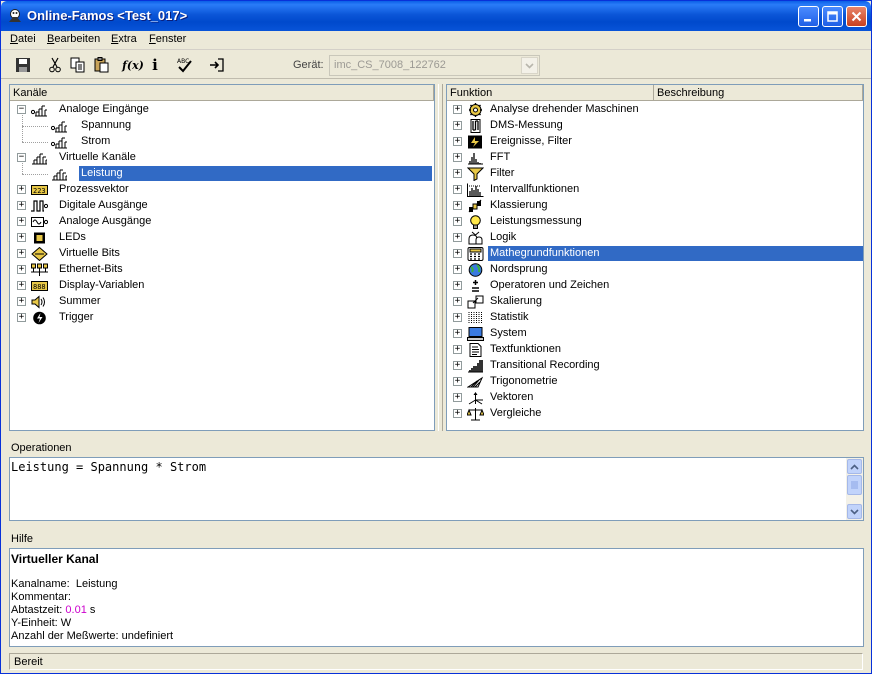  I want to click on function-item: + Mathegrundfunktionen, so click(655, 254).